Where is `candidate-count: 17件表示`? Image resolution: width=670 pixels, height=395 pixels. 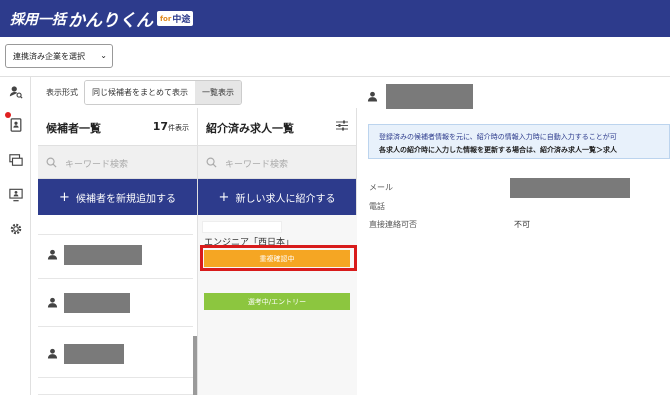 candidate-count: 17件表示 is located at coordinates (171, 126).